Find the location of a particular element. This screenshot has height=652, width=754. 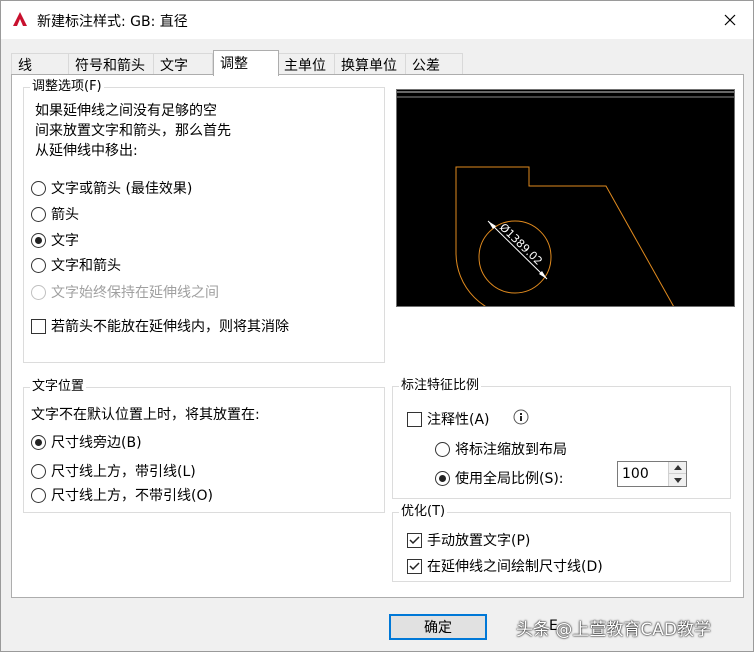

spin-up-button is located at coordinates (677, 468).